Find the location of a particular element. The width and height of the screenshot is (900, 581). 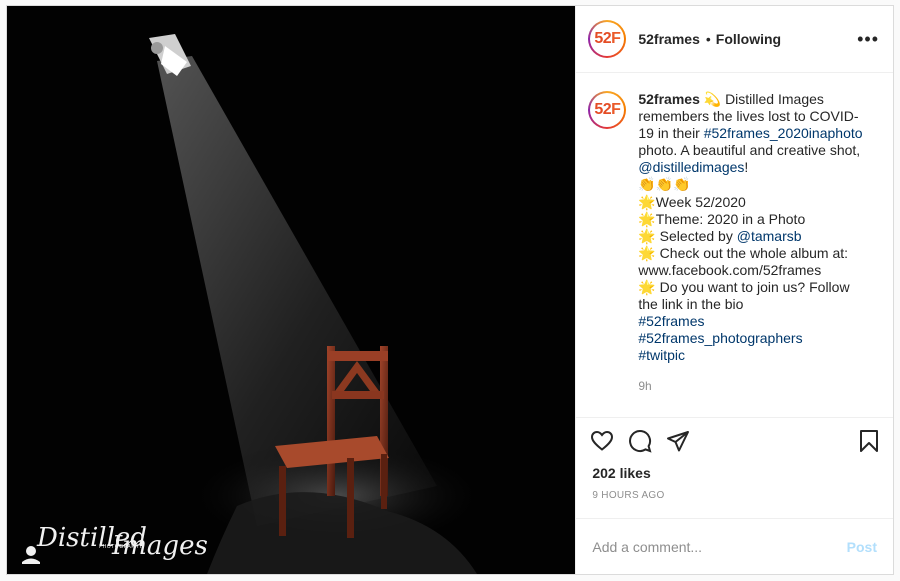

caption-avatar: 52 F is located at coordinates (607, 110).